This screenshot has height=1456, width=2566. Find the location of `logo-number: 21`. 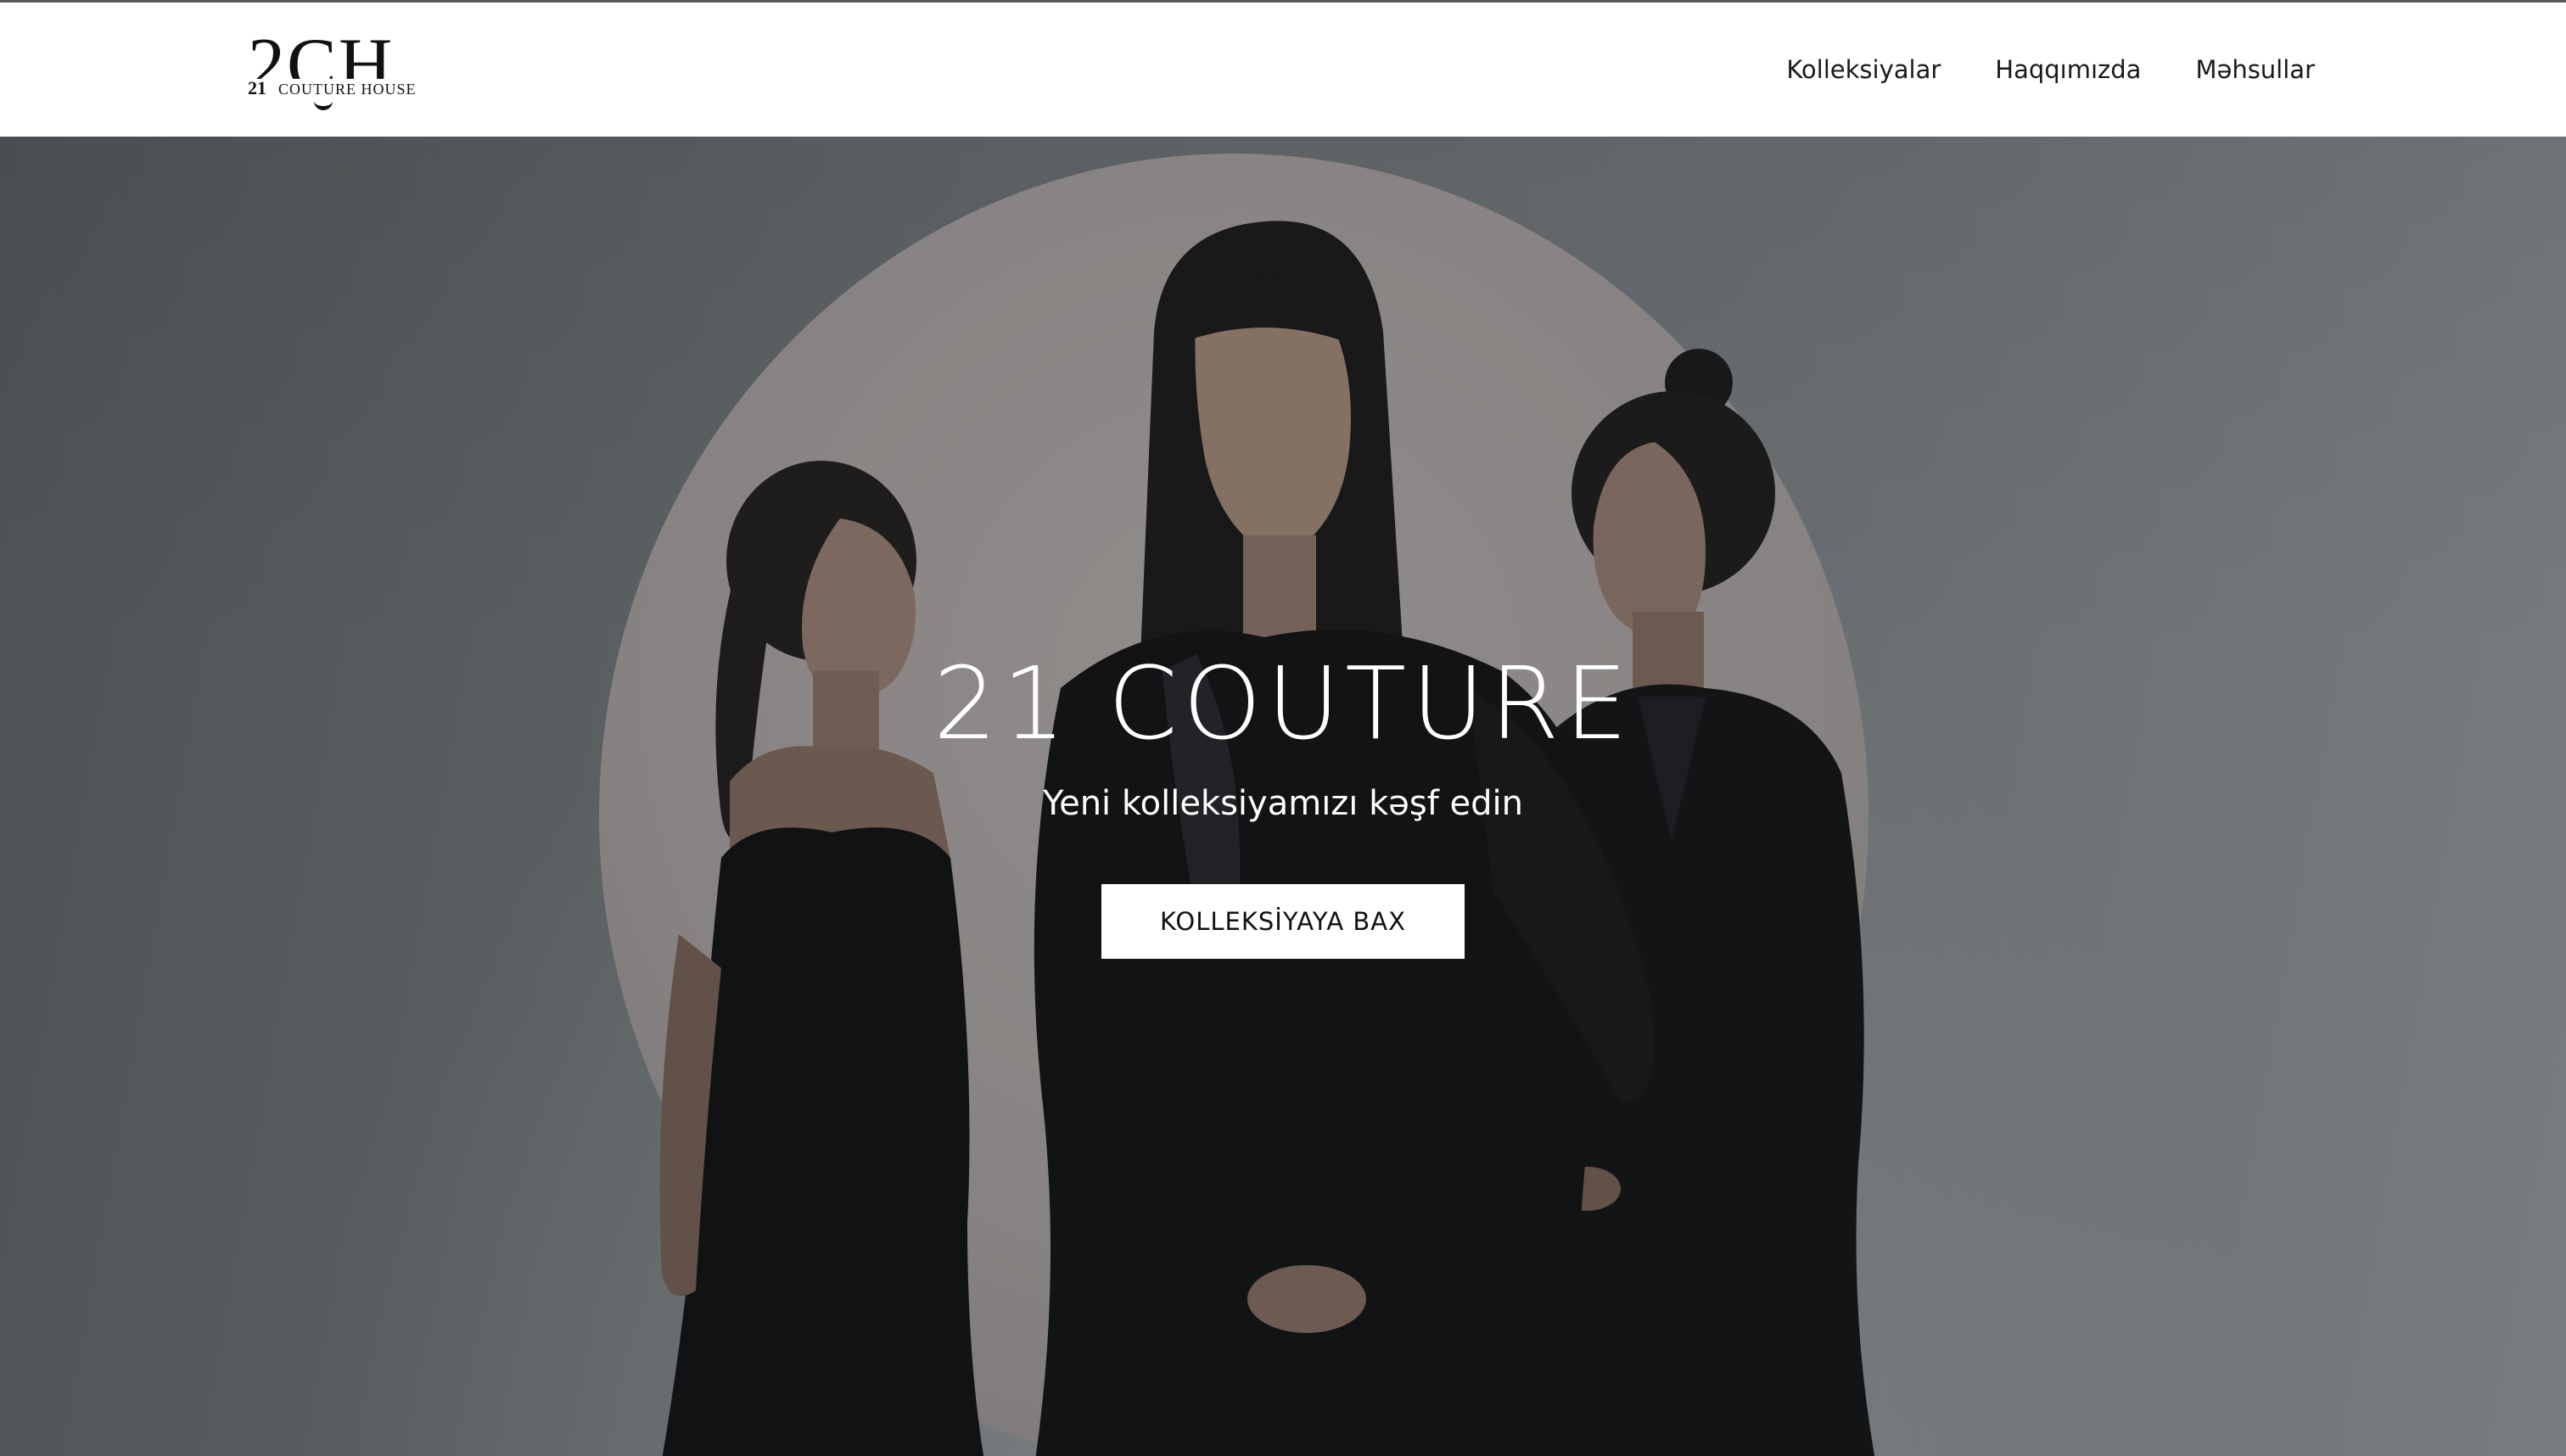

logo-number: 21 is located at coordinates (257, 87).